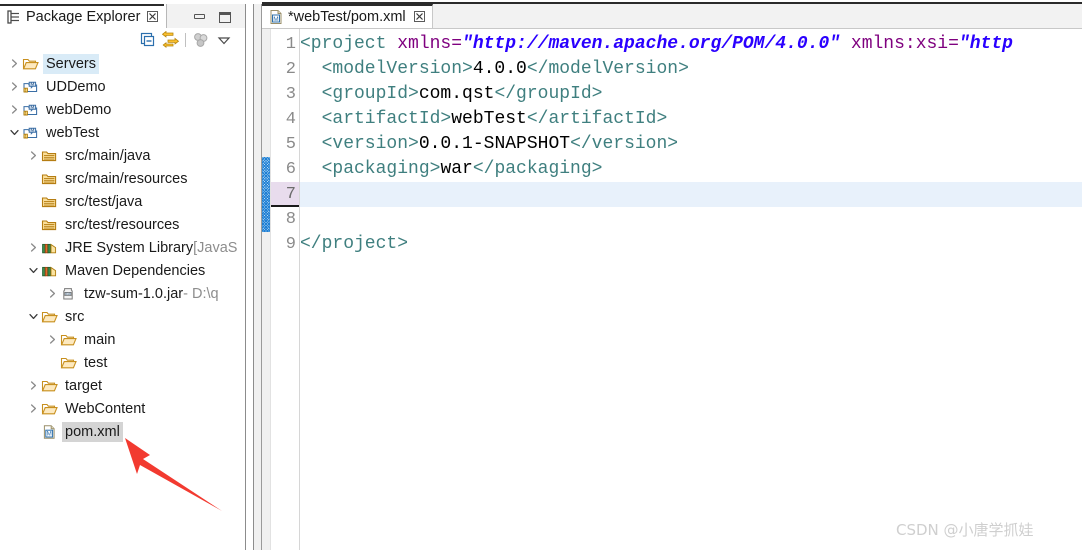  What do you see at coordinates (224, 40) in the screenshot?
I see `view-menu-button` at bounding box center [224, 40].